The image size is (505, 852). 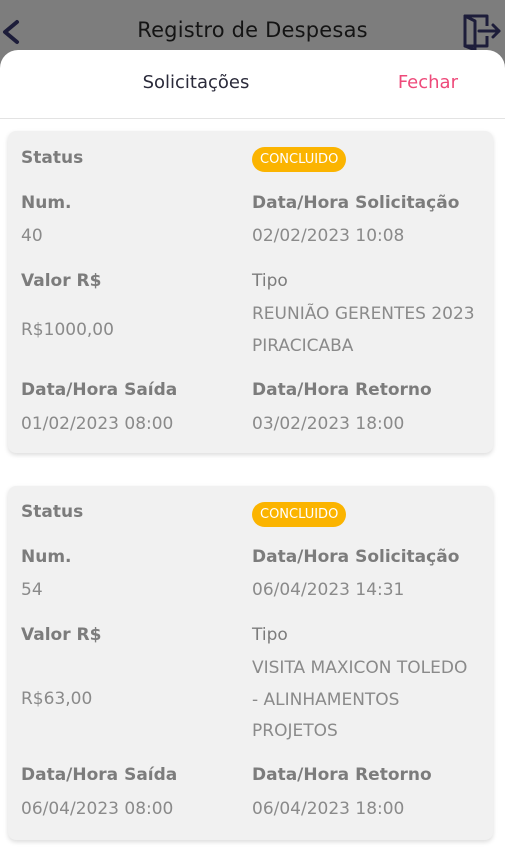 What do you see at coordinates (252, 84) in the screenshot?
I see `sheet-header: Solicitações Fechar` at bounding box center [252, 84].